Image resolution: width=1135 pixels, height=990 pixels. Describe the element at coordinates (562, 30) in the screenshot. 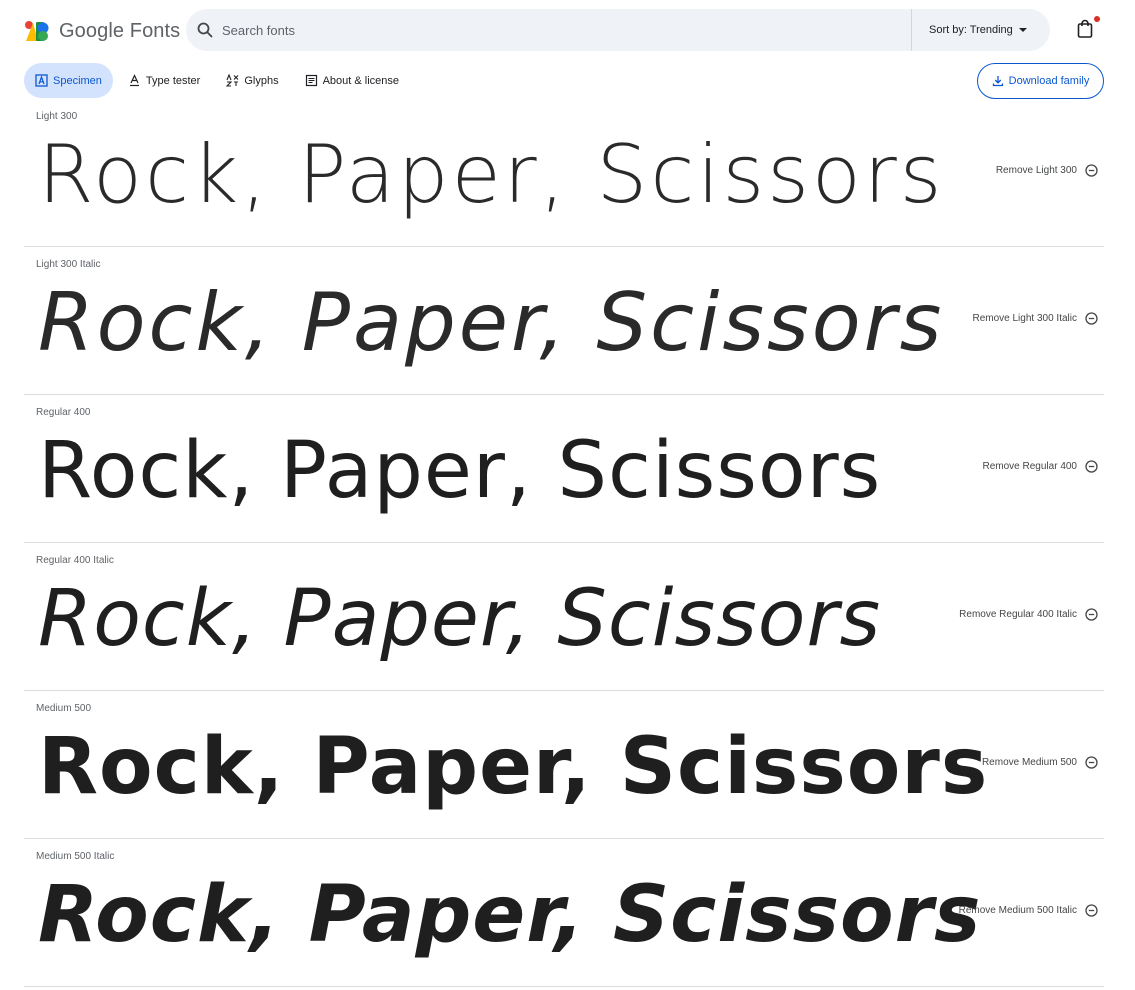

I see `search-input` at that location.